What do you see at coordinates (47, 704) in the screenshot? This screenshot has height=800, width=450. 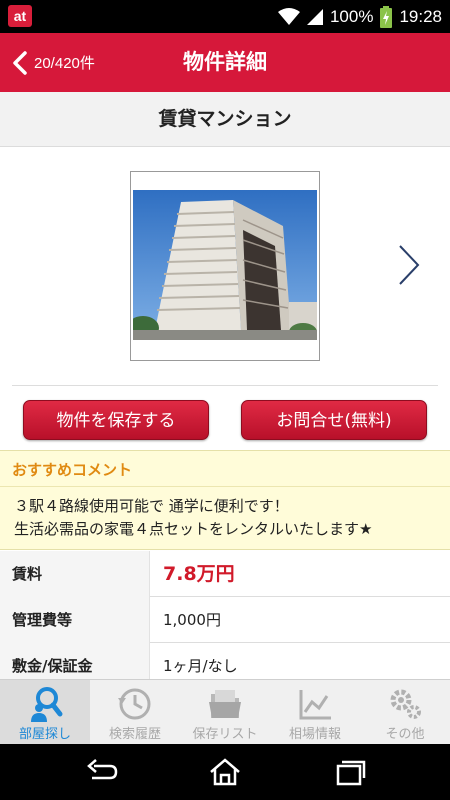 I see `search-person-icon` at bounding box center [47, 704].